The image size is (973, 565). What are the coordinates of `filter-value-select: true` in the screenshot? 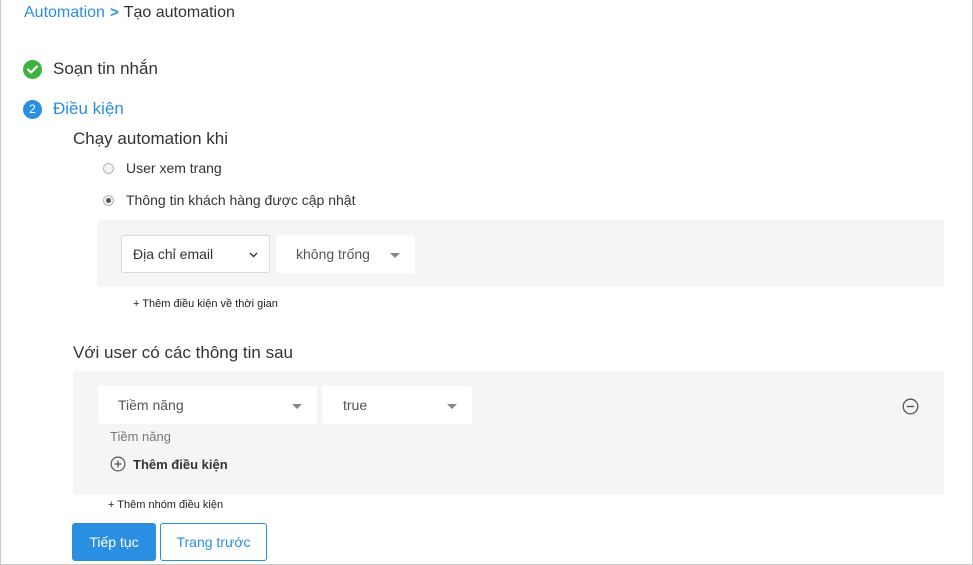 It's located at (397, 405).